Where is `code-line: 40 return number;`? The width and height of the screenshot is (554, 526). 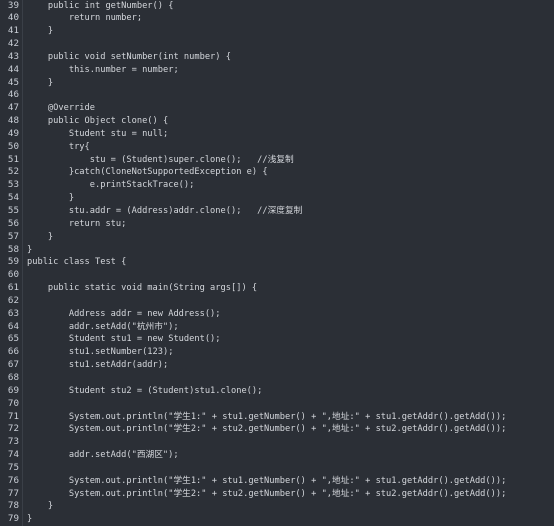 code-line: 40 return number; is located at coordinates (277, 18).